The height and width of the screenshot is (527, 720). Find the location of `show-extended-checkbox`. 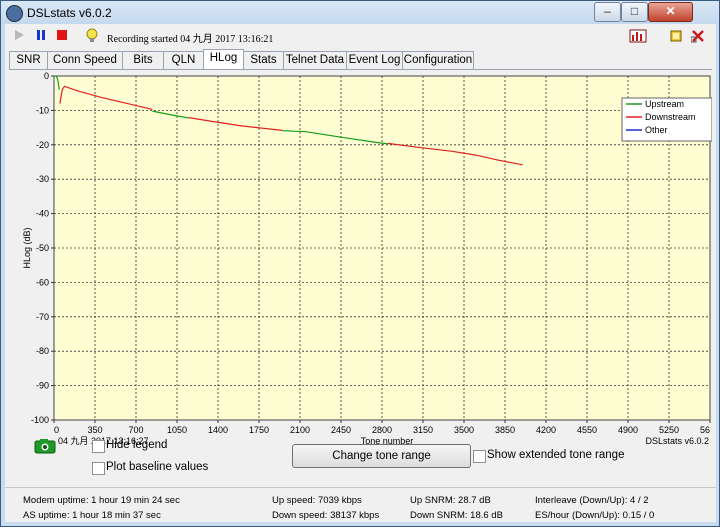

show-extended-checkbox is located at coordinates (479, 456).